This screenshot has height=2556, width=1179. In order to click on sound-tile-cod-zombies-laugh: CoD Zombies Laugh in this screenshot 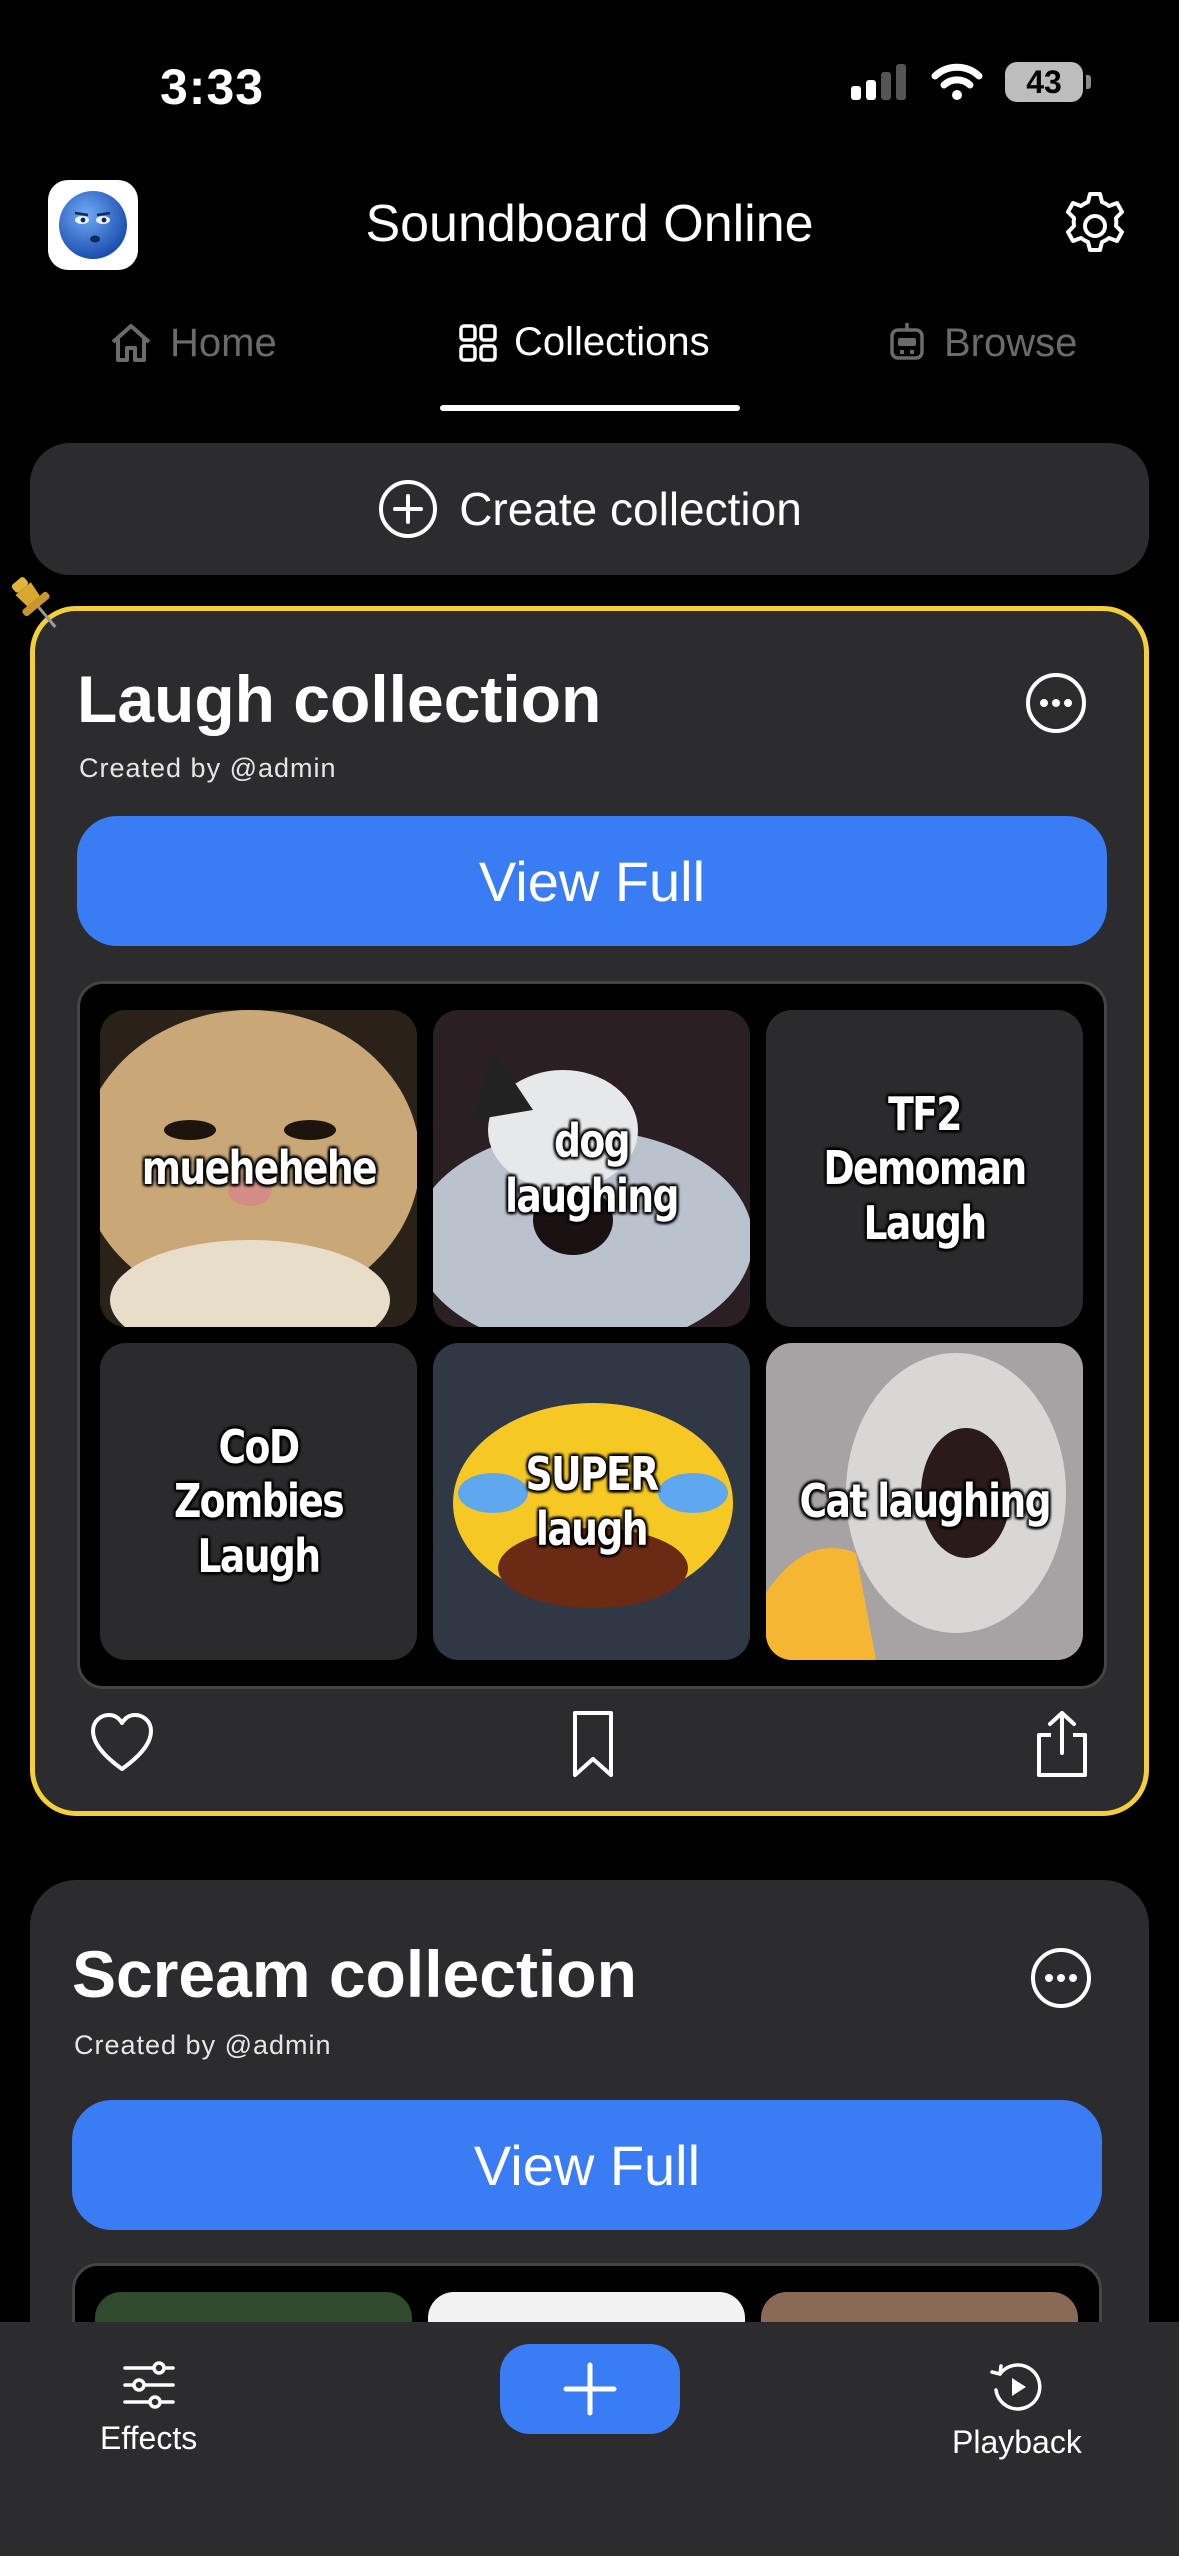, I will do `click(258, 1501)`.